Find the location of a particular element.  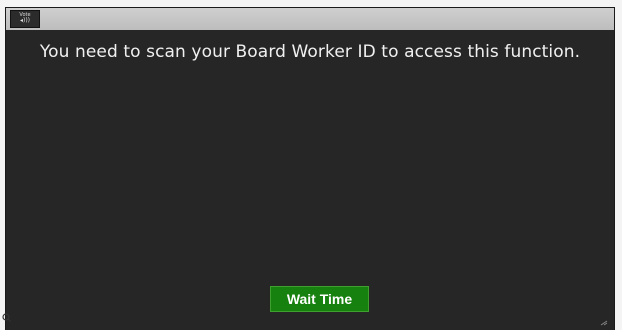

title-bar: Vote ◂))) is located at coordinates (310, 19).